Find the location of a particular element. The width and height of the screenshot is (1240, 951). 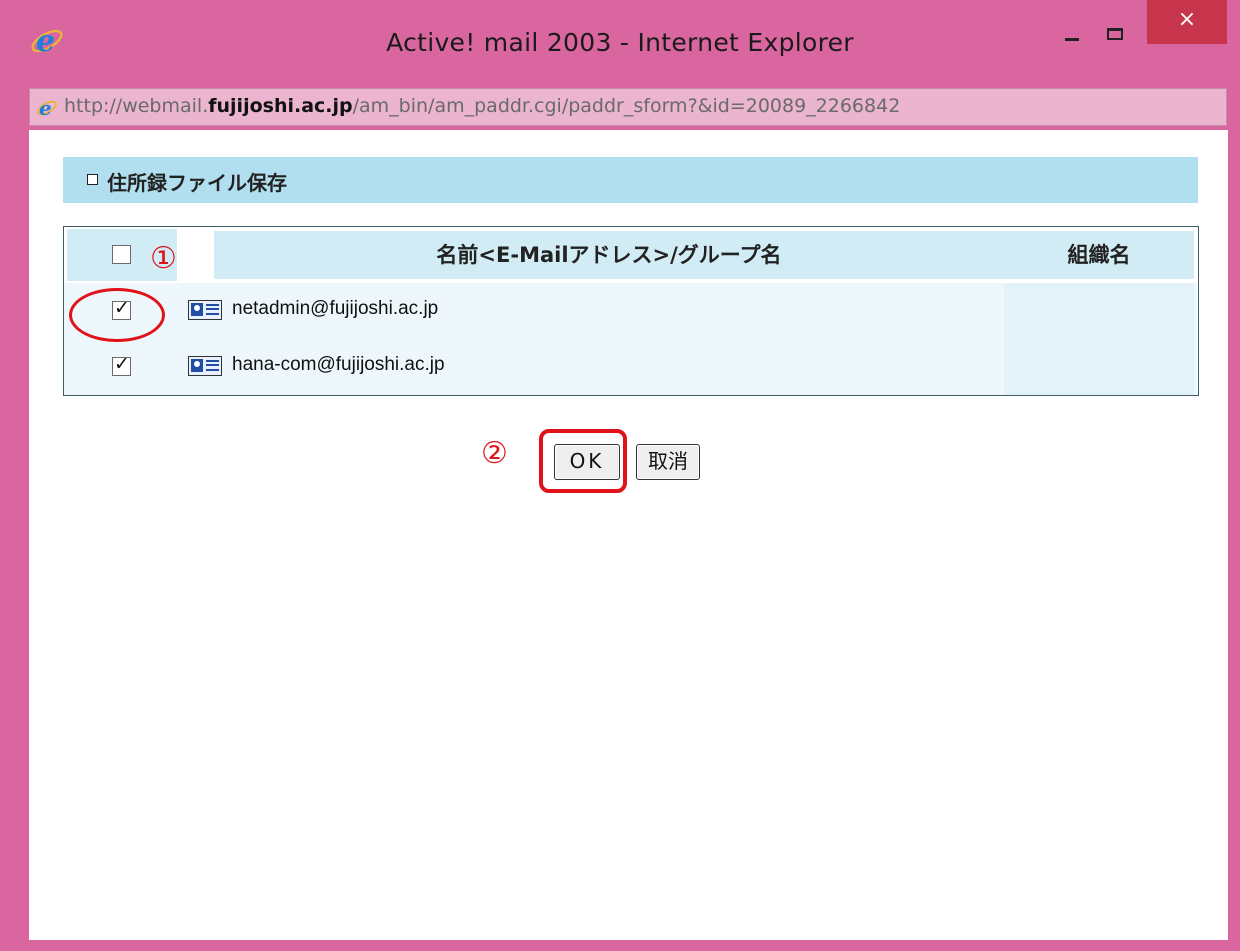

highlight-ellipse is located at coordinates (117, 315).